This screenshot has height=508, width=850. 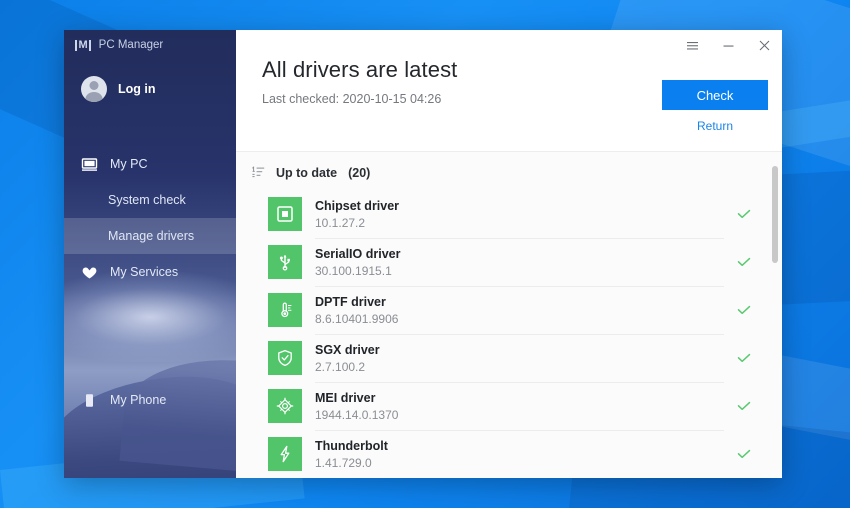 What do you see at coordinates (357, 205) in the screenshot?
I see `driver-name: Chipset driver` at bounding box center [357, 205].